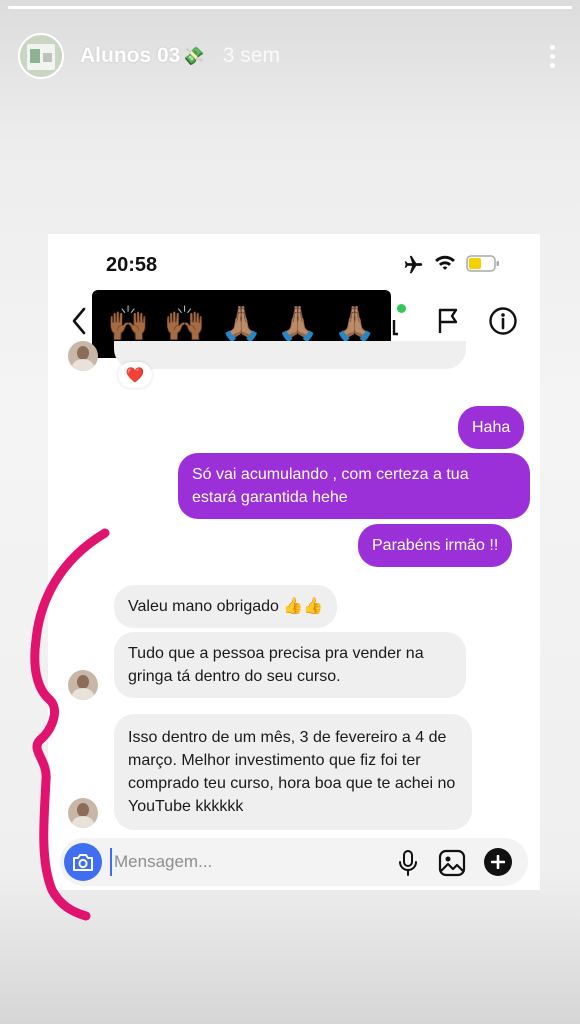  I want to click on mic-icon, so click(408, 863).